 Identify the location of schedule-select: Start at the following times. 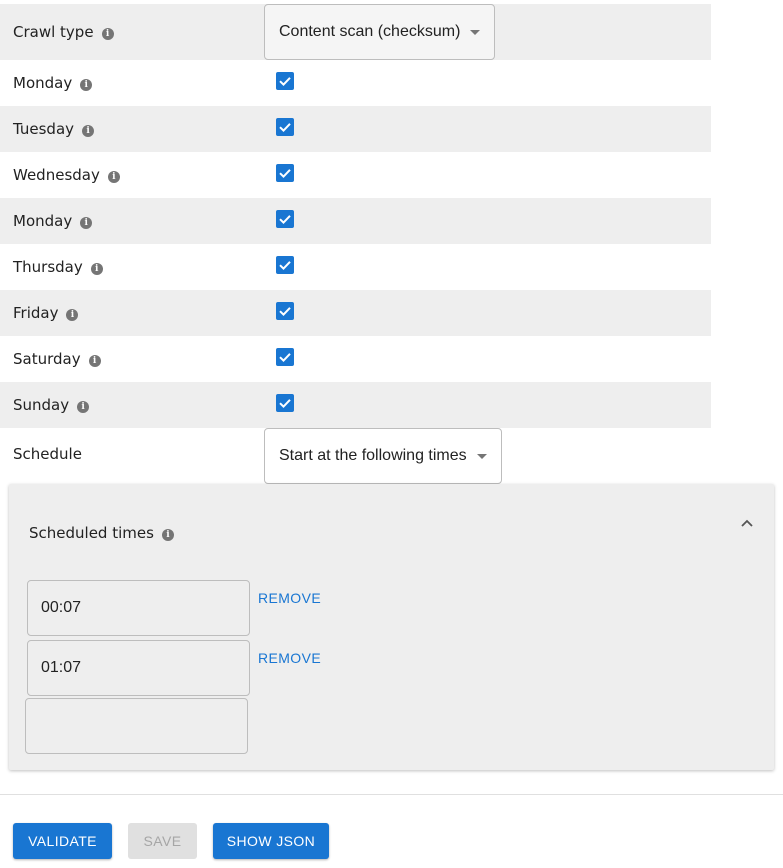
(383, 456).